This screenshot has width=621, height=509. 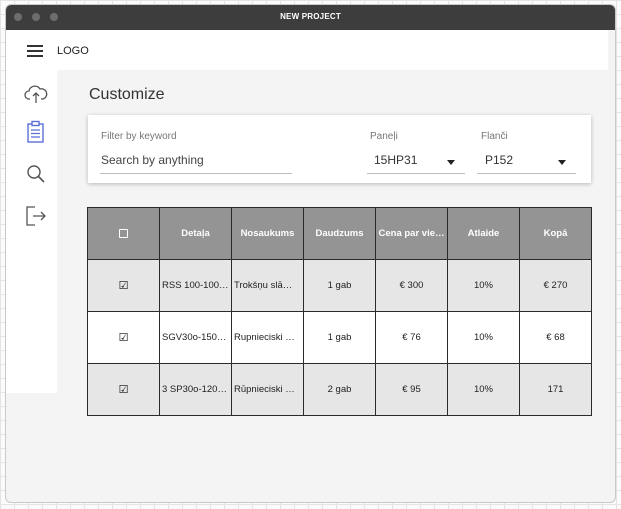 I want to click on search-icon, so click(x=36, y=174).